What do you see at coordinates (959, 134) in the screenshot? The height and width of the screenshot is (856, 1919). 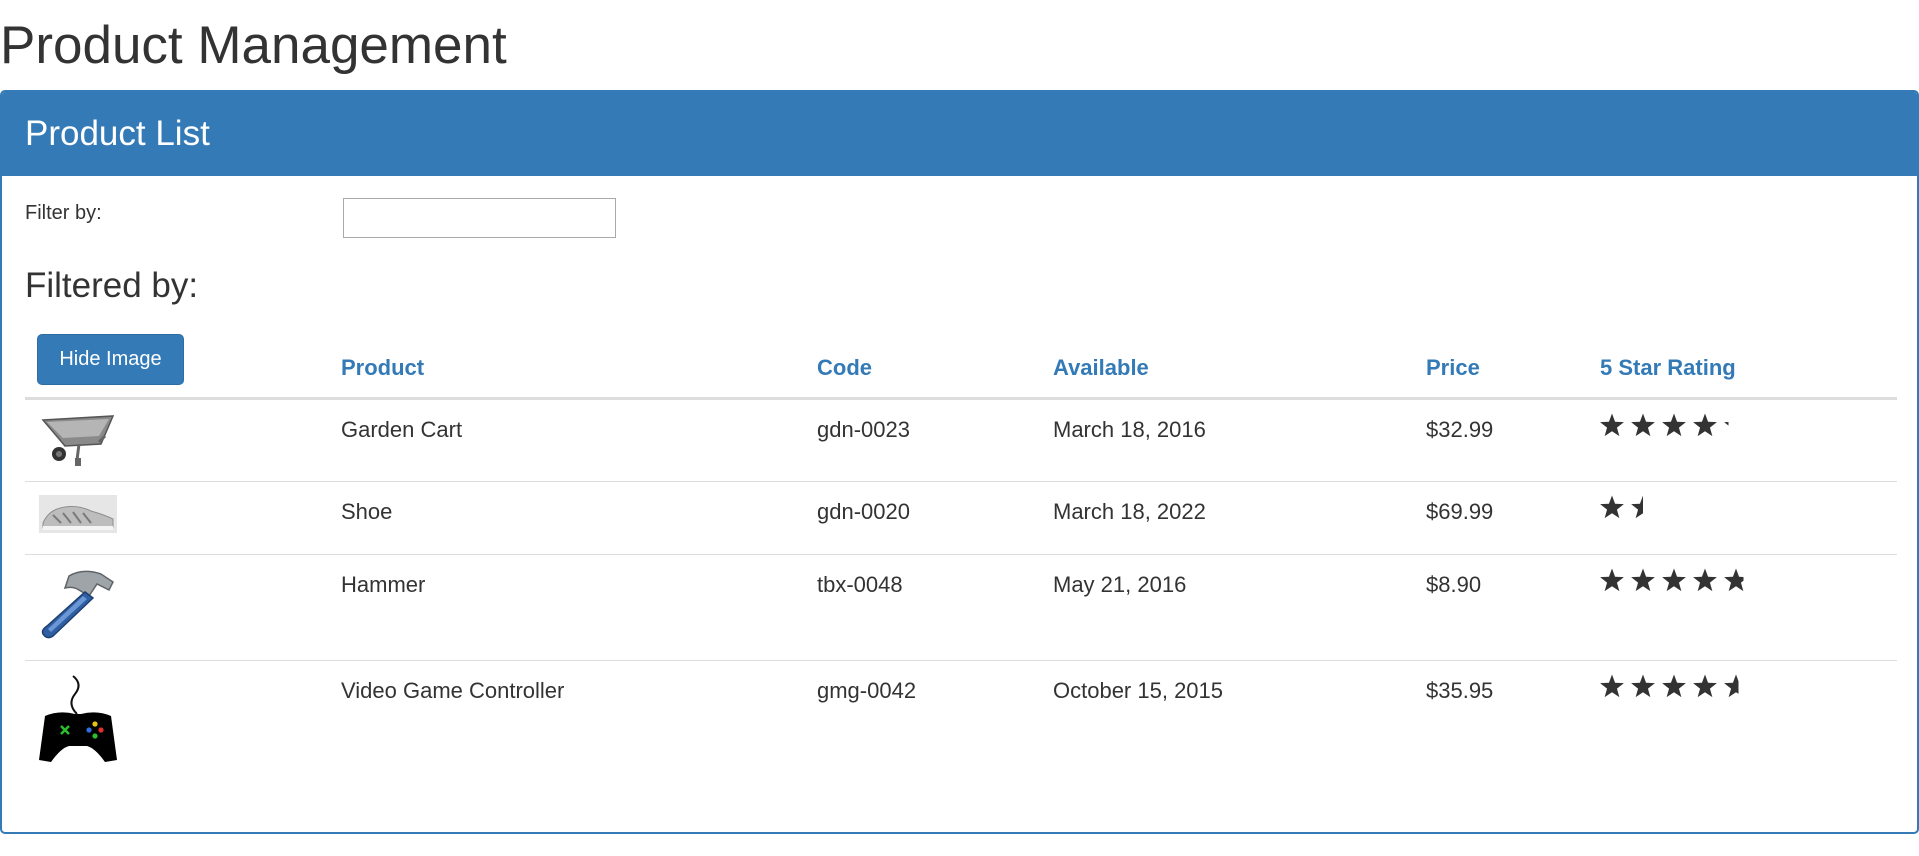 I see `panel-heading: Product List` at bounding box center [959, 134].